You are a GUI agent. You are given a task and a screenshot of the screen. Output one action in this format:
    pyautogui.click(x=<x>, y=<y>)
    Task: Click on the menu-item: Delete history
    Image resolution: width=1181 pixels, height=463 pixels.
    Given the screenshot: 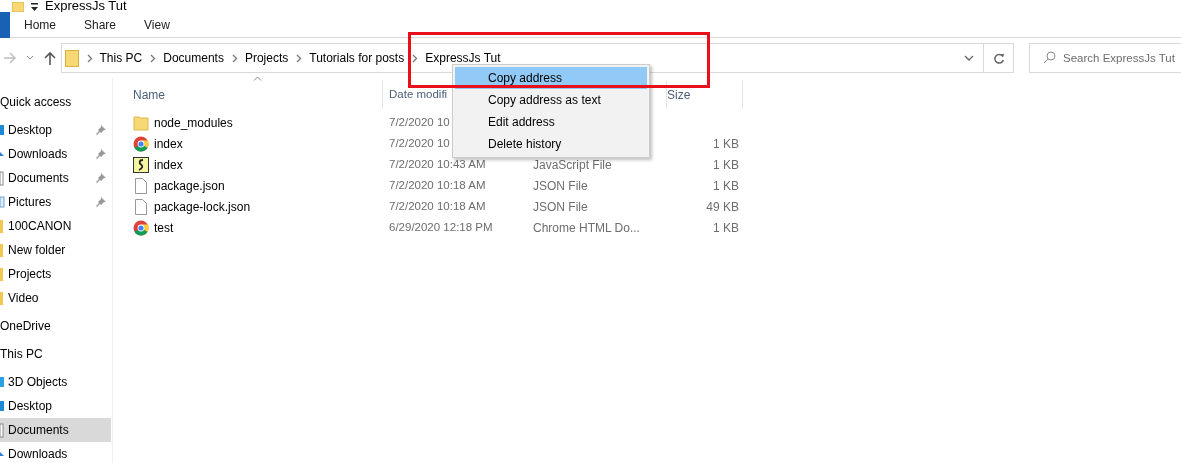 What is the action you would take?
    pyautogui.click(x=551, y=144)
    